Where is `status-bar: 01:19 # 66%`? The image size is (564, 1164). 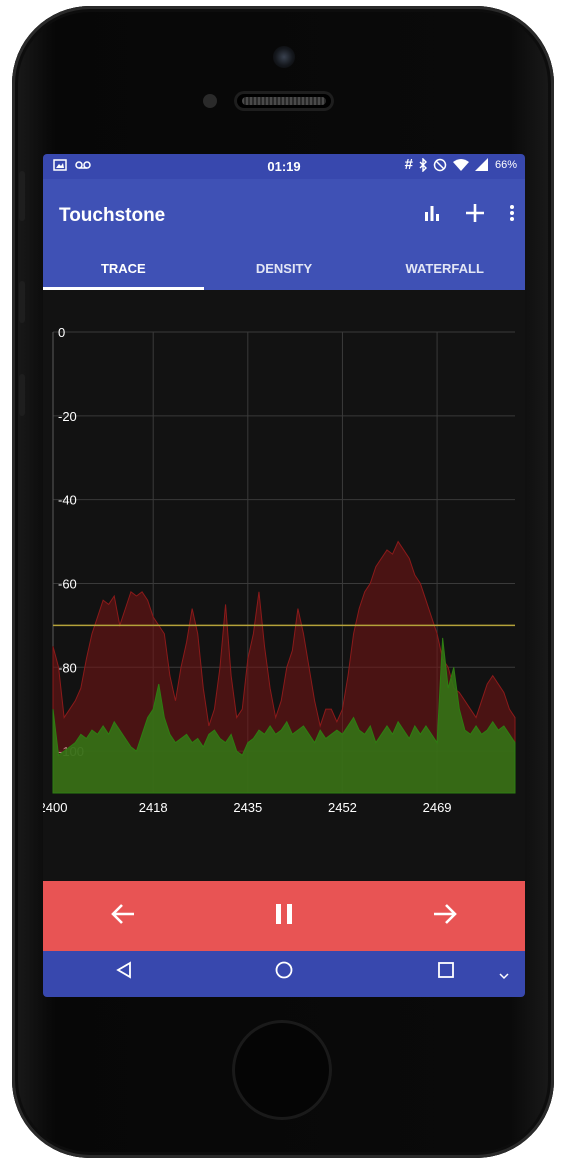 status-bar: 01:19 # 66% is located at coordinates (284, 166).